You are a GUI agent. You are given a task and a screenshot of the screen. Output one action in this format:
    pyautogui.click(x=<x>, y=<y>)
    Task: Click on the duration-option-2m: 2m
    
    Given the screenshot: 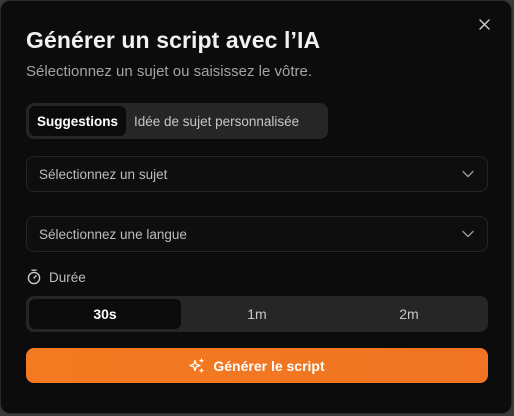 What is the action you would take?
    pyautogui.click(x=409, y=314)
    